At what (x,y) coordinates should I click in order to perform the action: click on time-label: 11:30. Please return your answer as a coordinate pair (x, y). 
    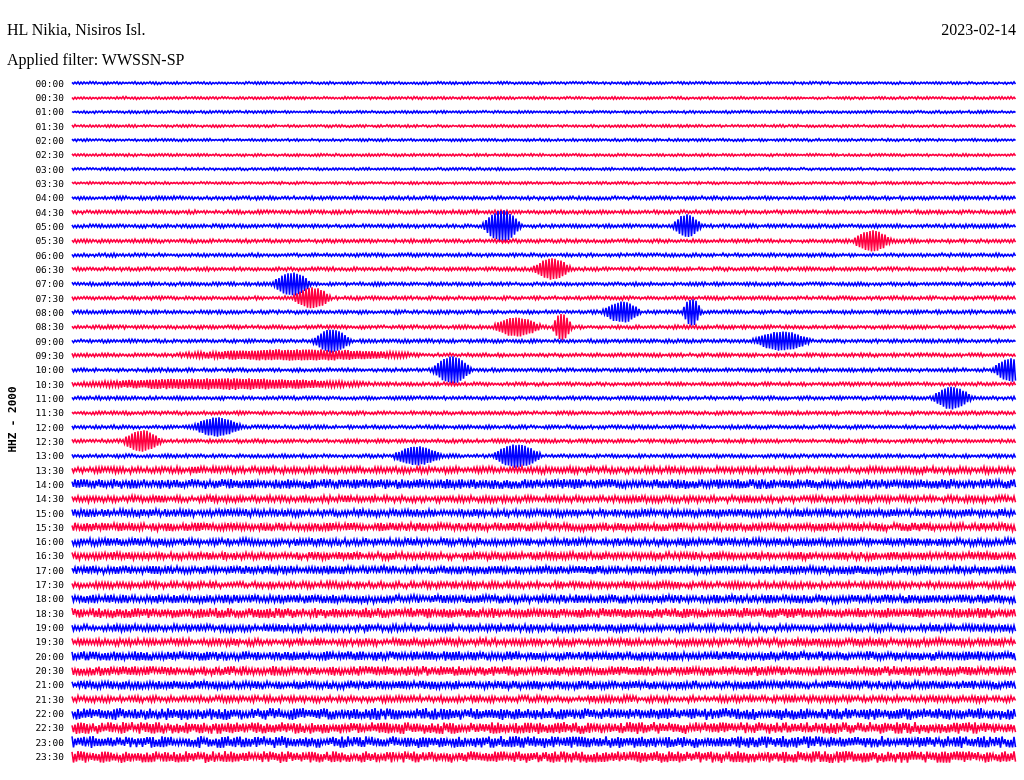
    Looking at the image, I should click on (49, 413).